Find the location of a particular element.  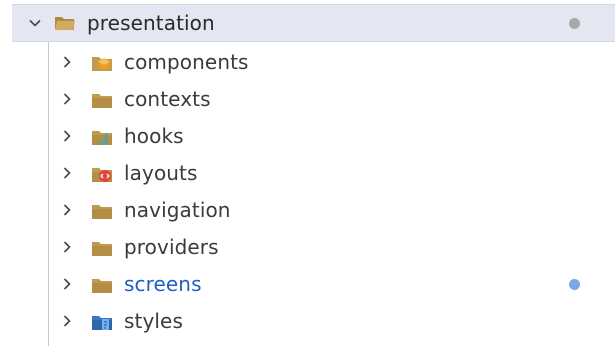

folder-open-icon is located at coordinates (65, 23).